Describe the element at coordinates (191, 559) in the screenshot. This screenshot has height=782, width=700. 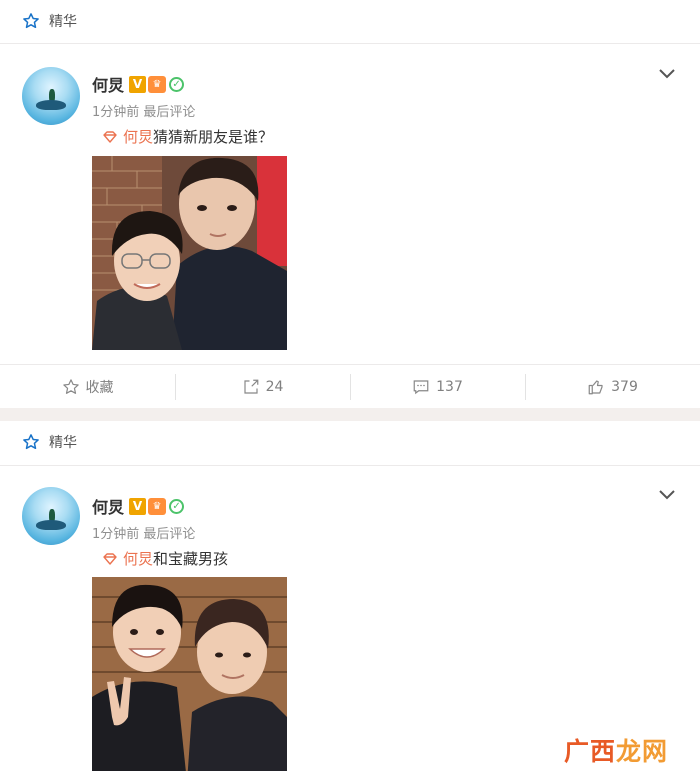
I see `post-text: 和宝藏男孩` at that location.